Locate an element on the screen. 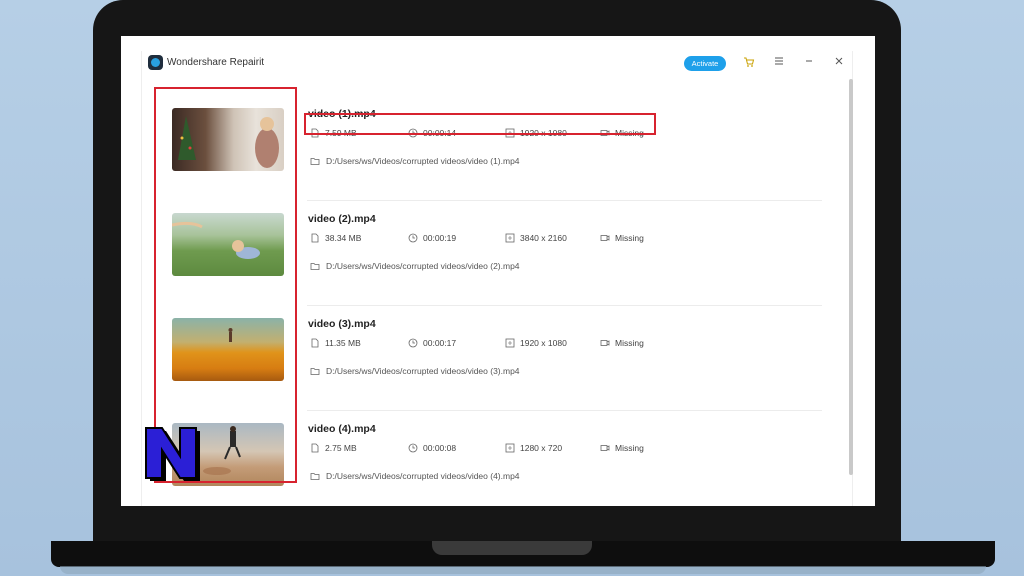 The height and width of the screenshot is (576, 1024). laptop-notch is located at coordinates (512, 548).